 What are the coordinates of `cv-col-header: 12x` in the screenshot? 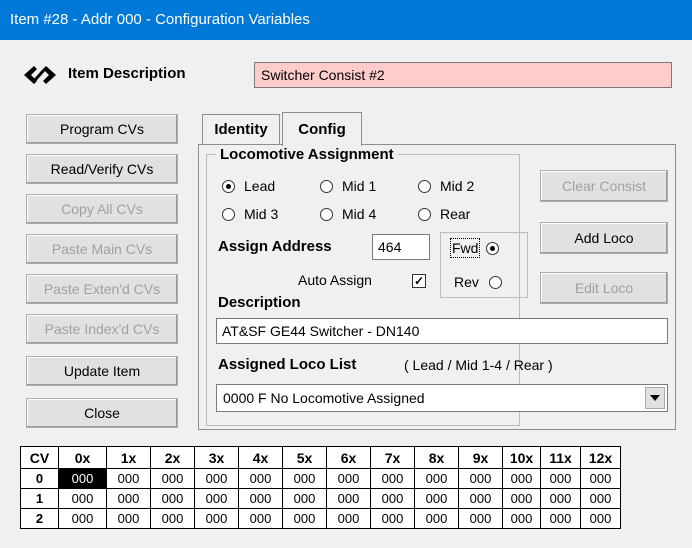 It's located at (600, 457).